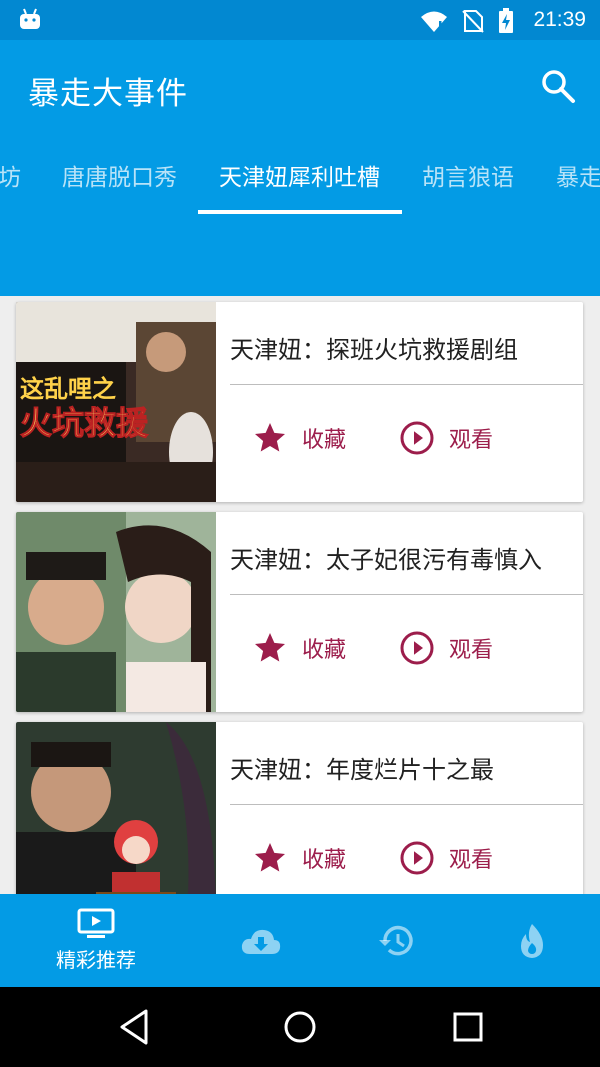 The image size is (600, 1067). Describe the element at coordinates (506, 20) in the screenshot. I see `battery-charging-icon` at that location.